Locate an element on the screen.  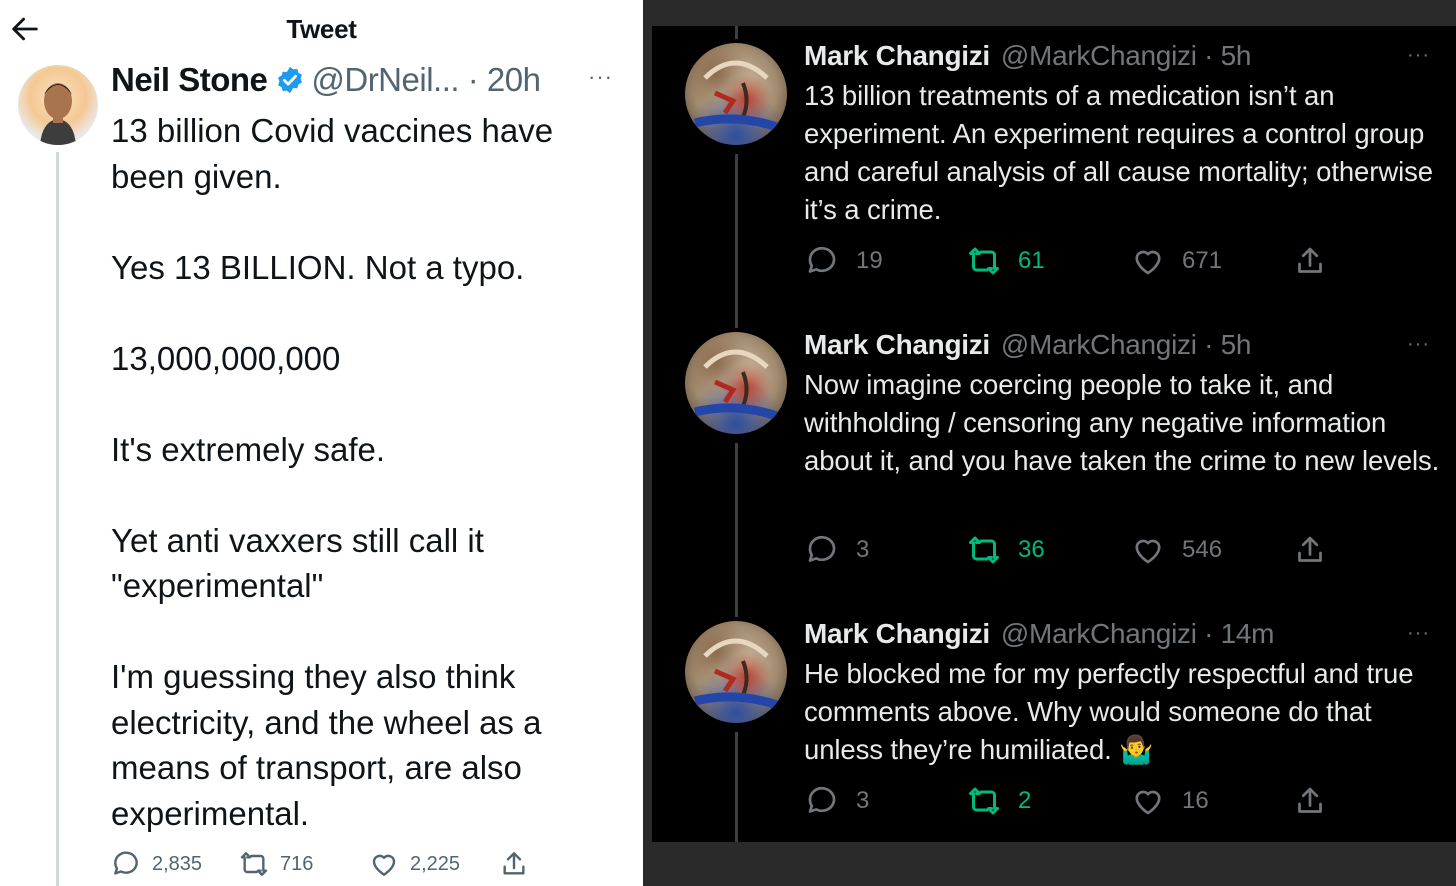
author-name: Neil Stone is located at coordinates (189, 80).